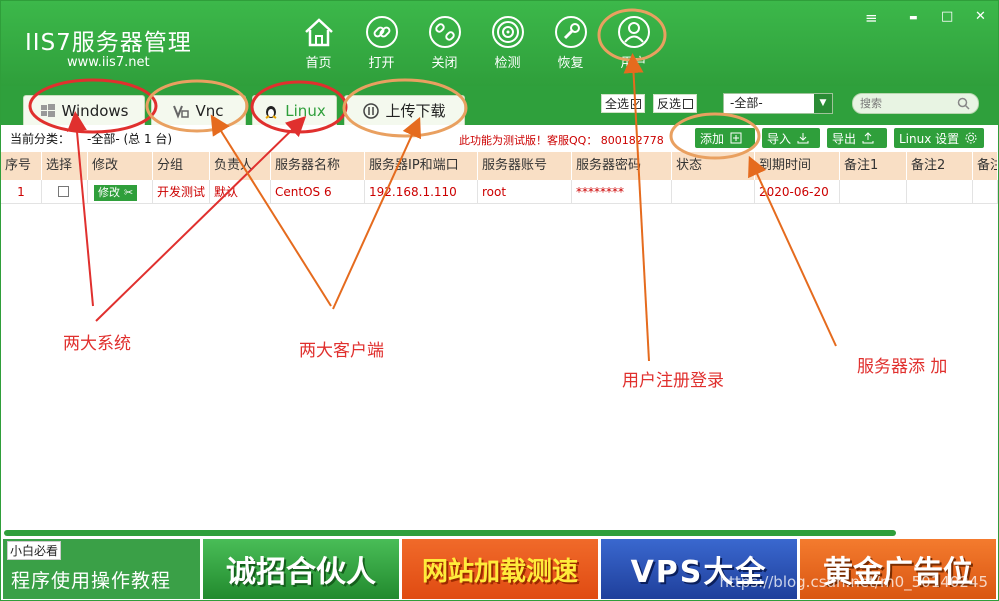 The height and width of the screenshot is (601, 999). I want to click on cell-index: 1, so click(21, 191).